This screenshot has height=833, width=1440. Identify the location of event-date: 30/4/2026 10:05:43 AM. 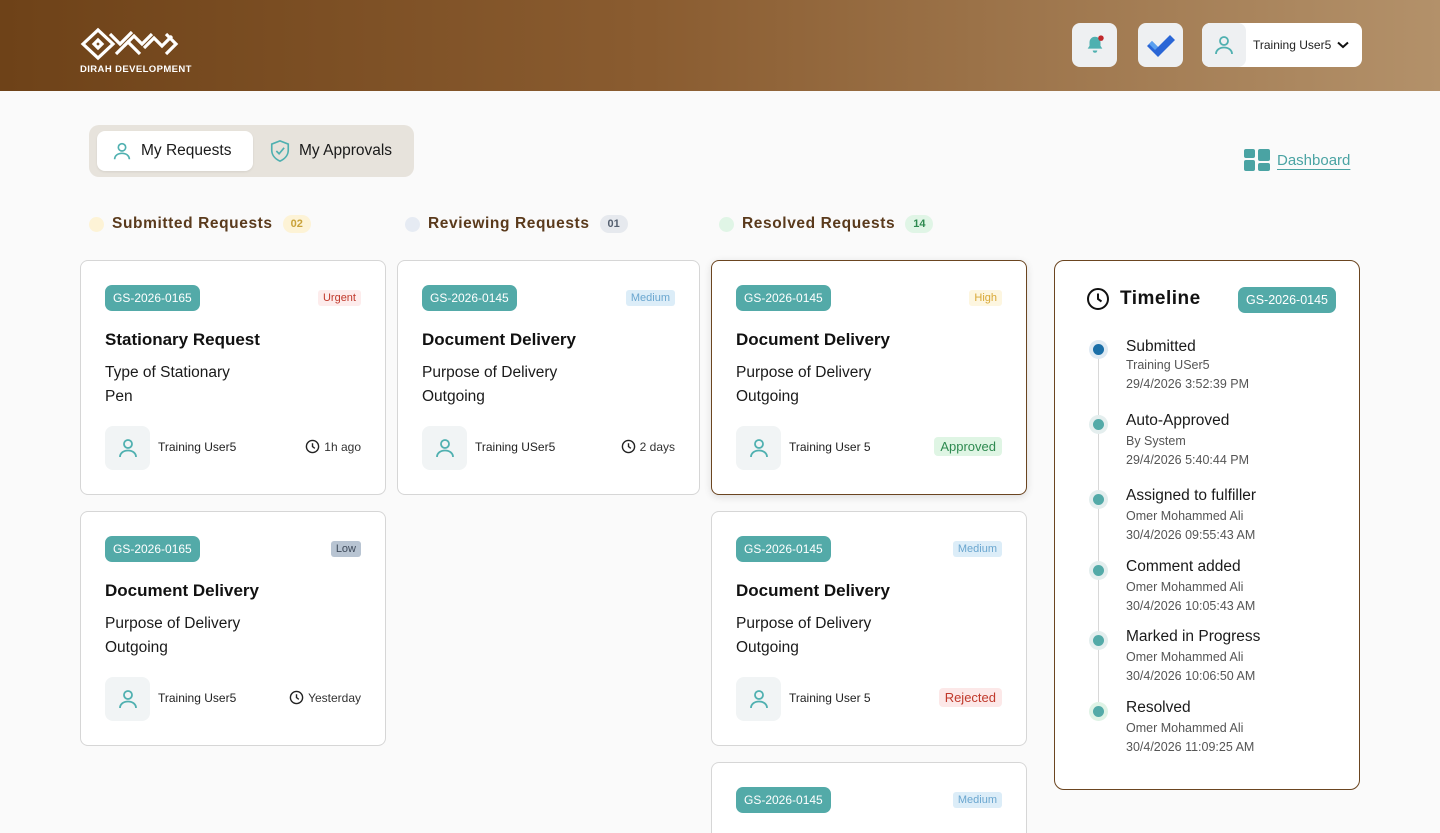
(1191, 606).